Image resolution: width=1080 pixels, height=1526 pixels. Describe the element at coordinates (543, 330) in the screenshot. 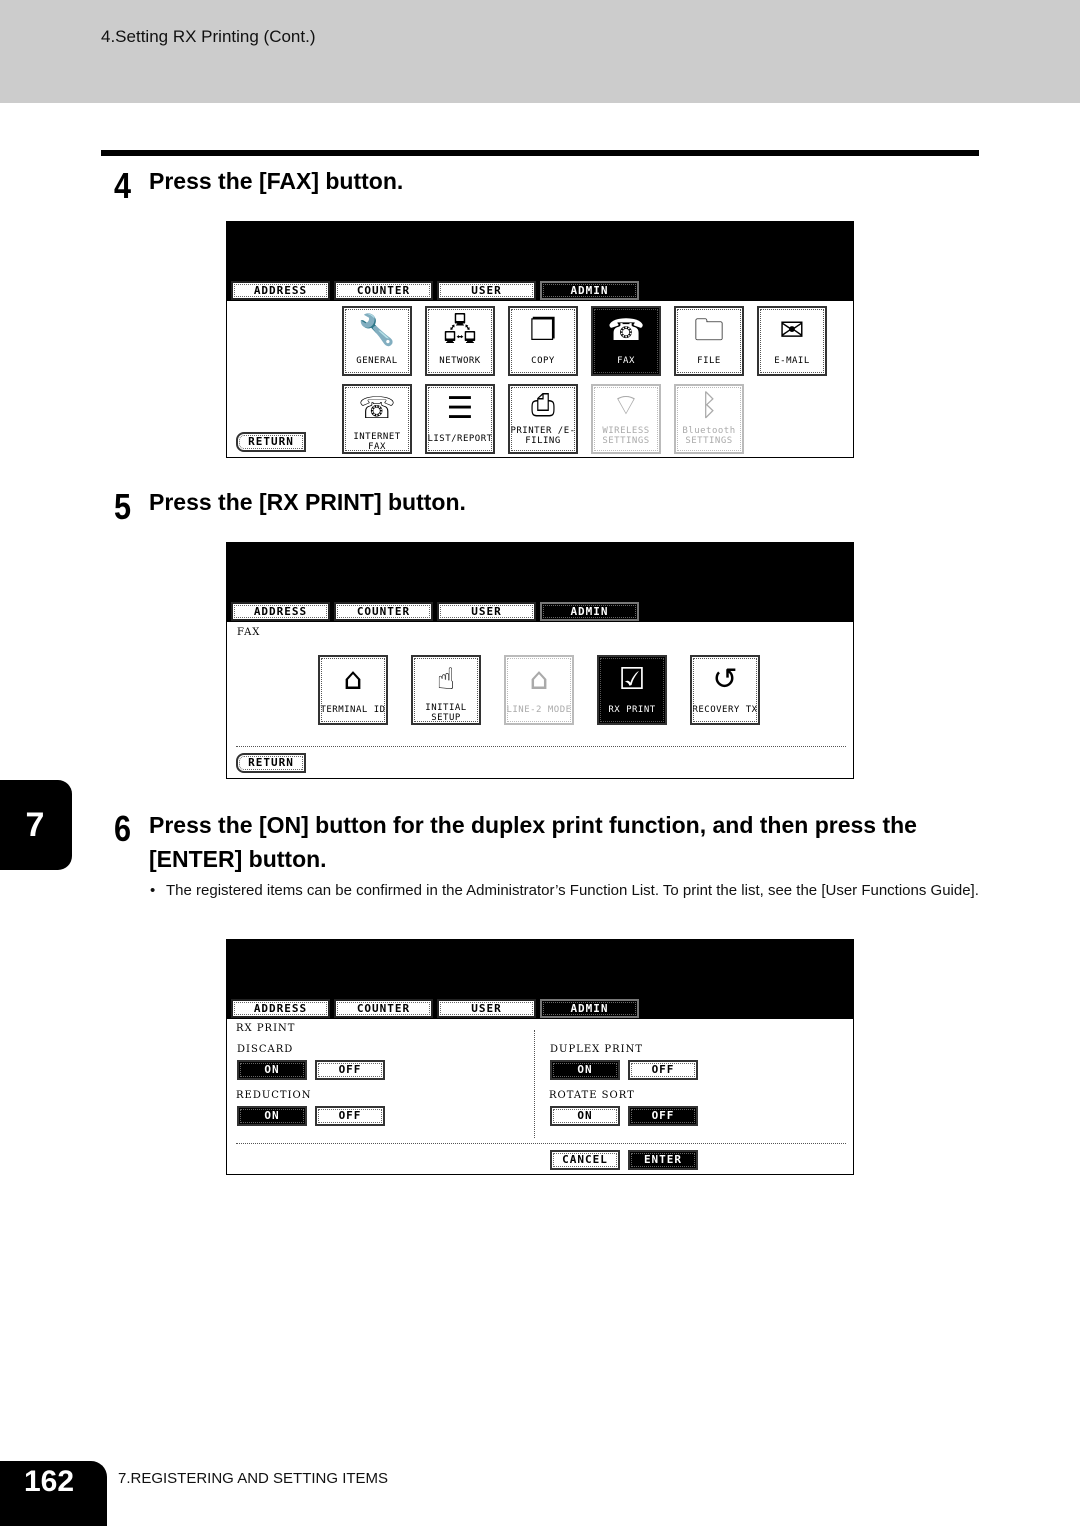

I see `wrench-copy-icon: ❐` at that location.